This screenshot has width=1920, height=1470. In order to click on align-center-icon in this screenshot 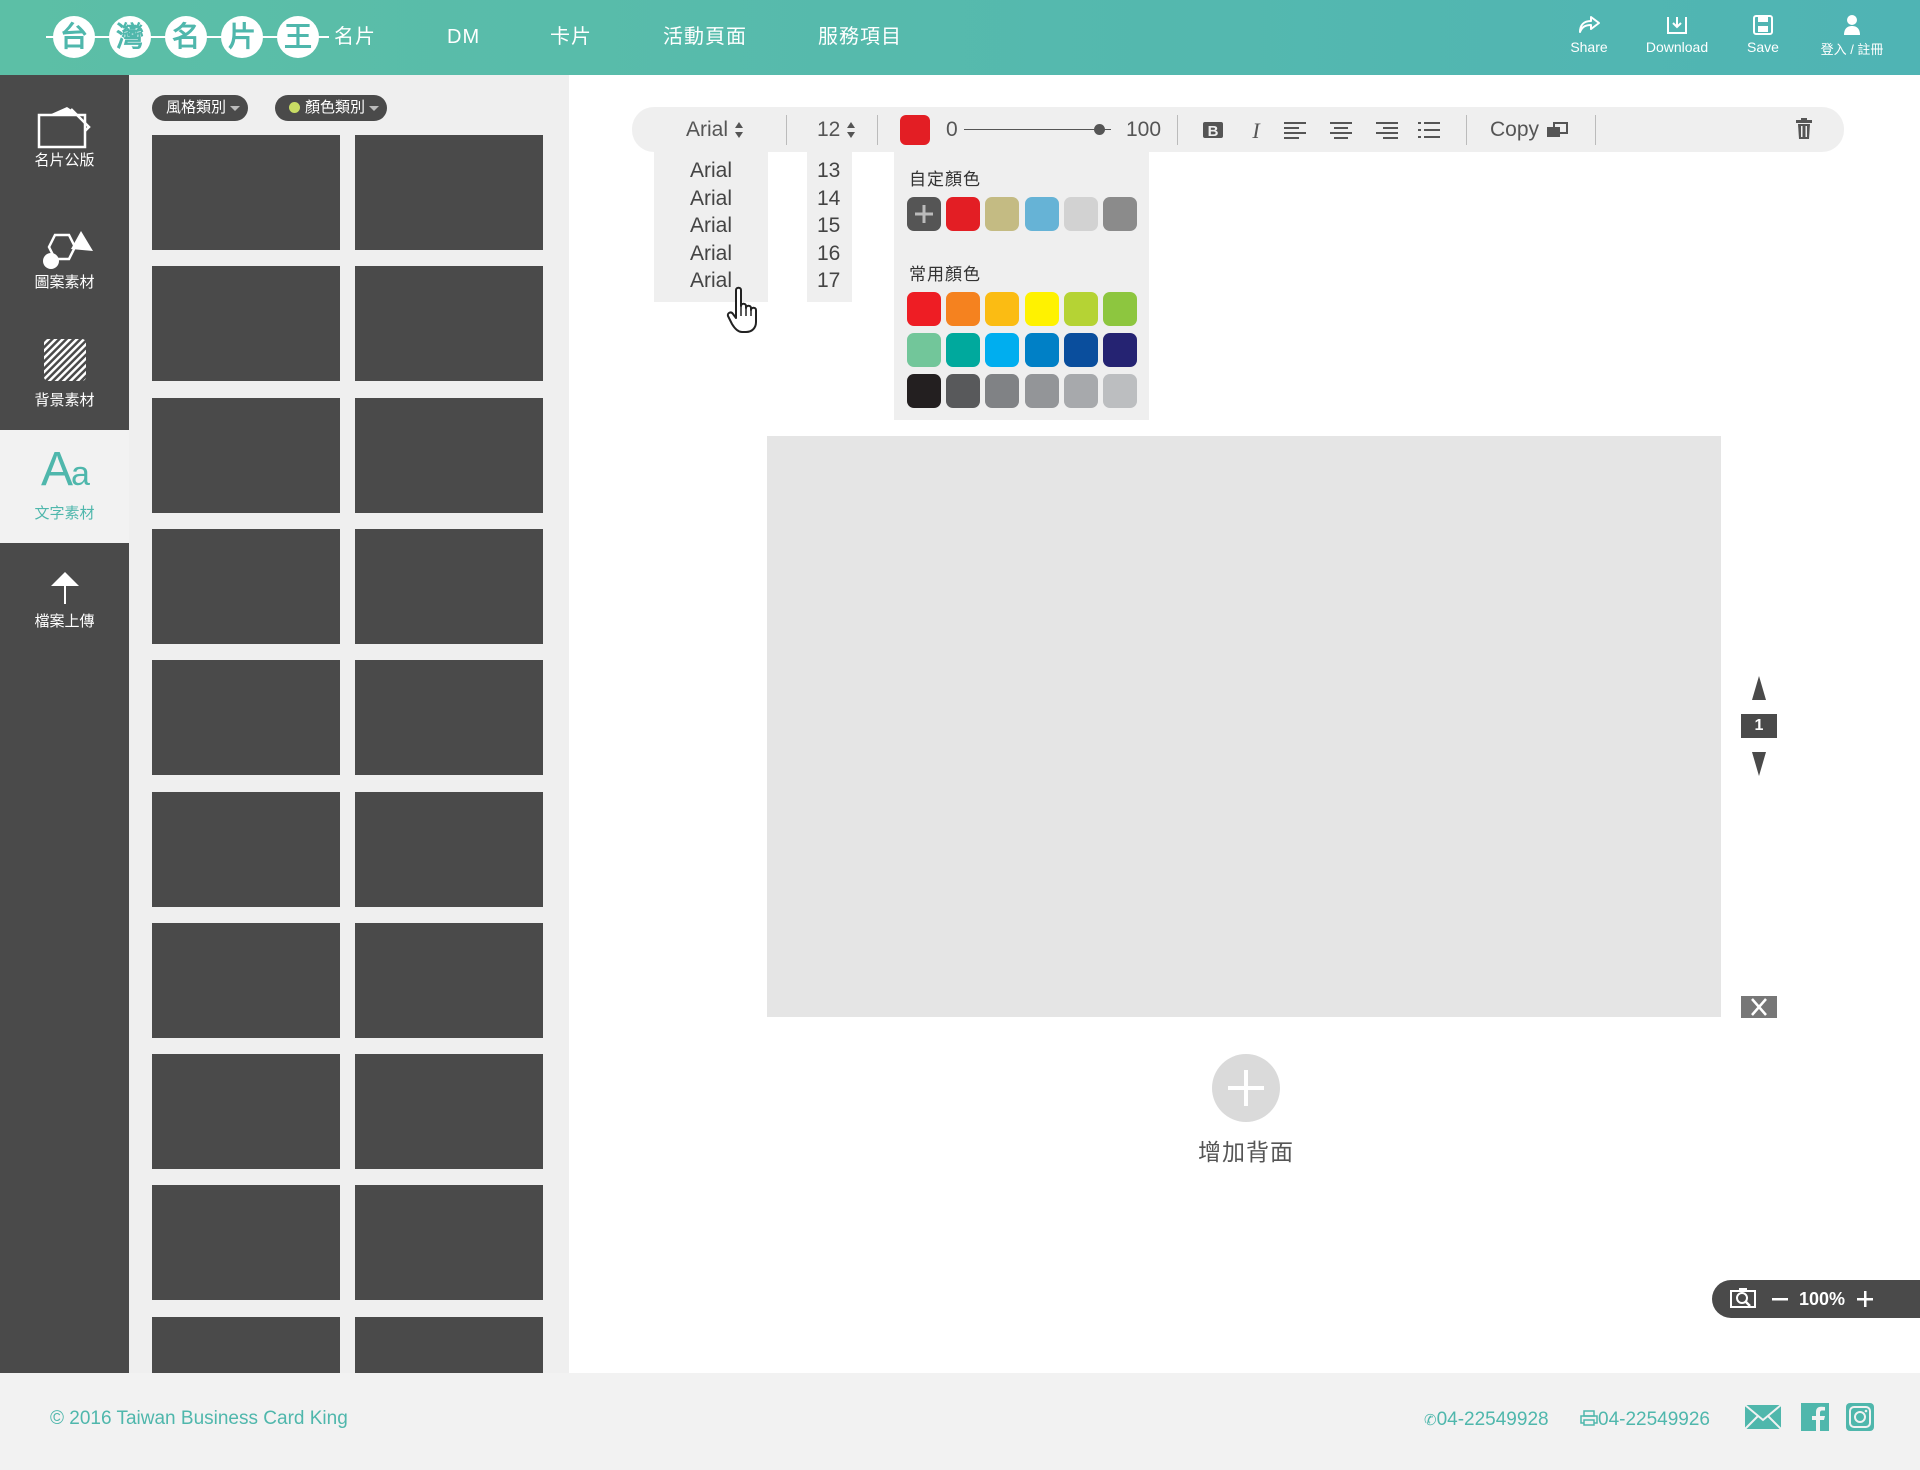, I will do `click(1341, 130)`.